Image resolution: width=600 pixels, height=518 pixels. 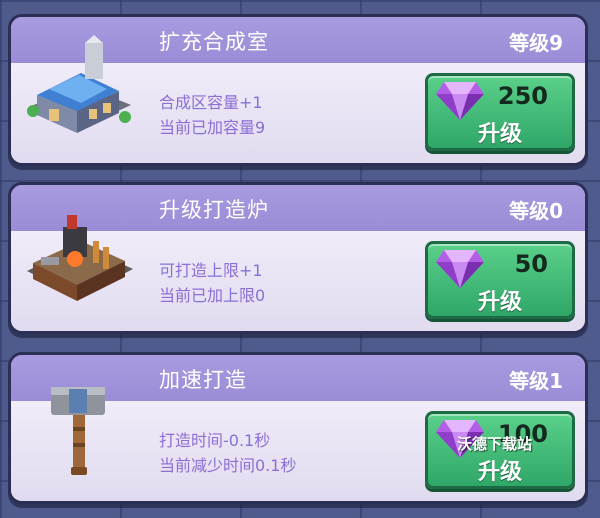 What do you see at coordinates (203, 380) in the screenshot?
I see `card-title: 加速打造` at bounding box center [203, 380].